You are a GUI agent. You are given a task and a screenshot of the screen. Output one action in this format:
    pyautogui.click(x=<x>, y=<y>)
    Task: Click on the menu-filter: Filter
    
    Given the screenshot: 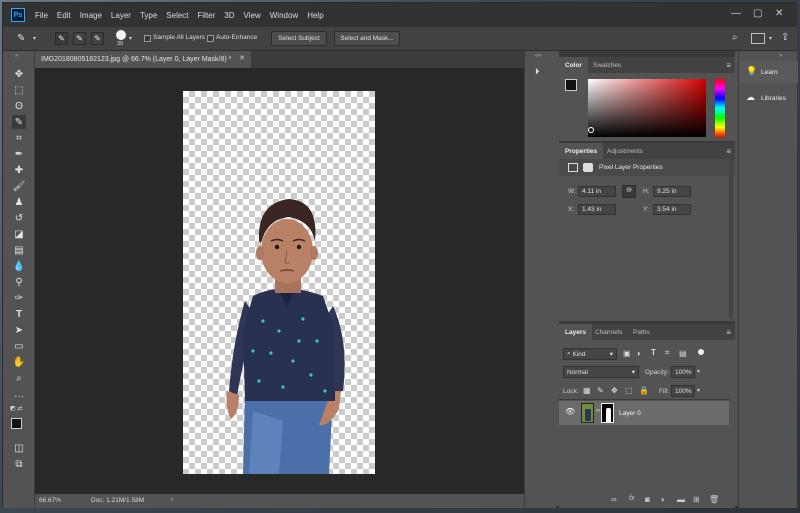 What is the action you would take?
    pyautogui.click(x=207, y=15)
    